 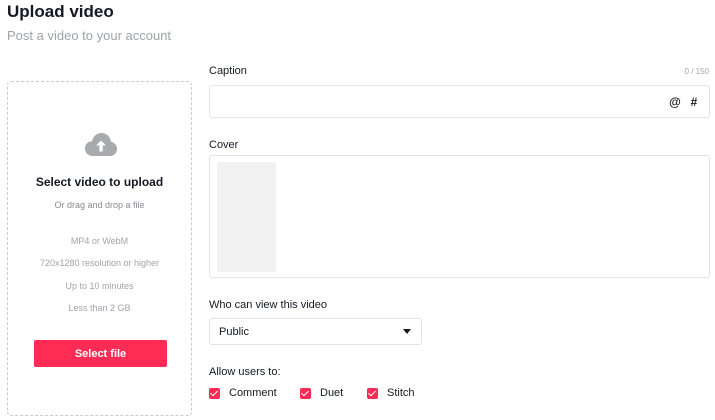 I want to click on permission-comment: Comment, so click(x=243, y=393).